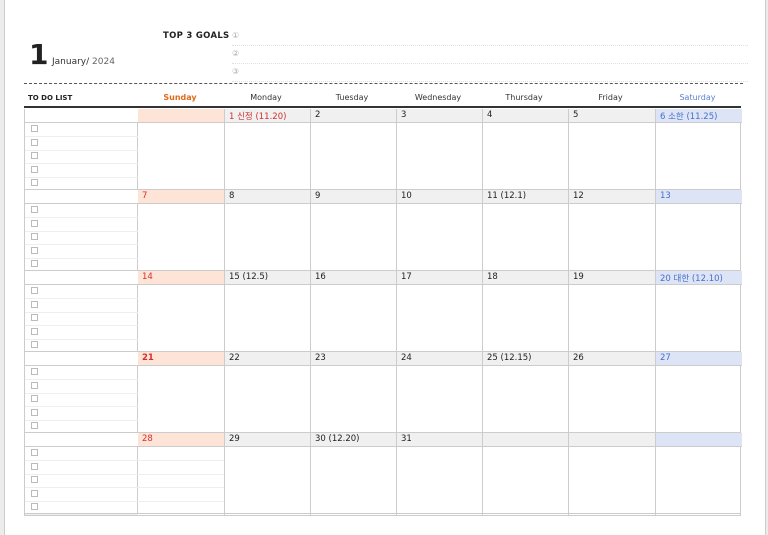  I want to click on date-cell-tuesday: 30 (12.20), so click(353, 440).